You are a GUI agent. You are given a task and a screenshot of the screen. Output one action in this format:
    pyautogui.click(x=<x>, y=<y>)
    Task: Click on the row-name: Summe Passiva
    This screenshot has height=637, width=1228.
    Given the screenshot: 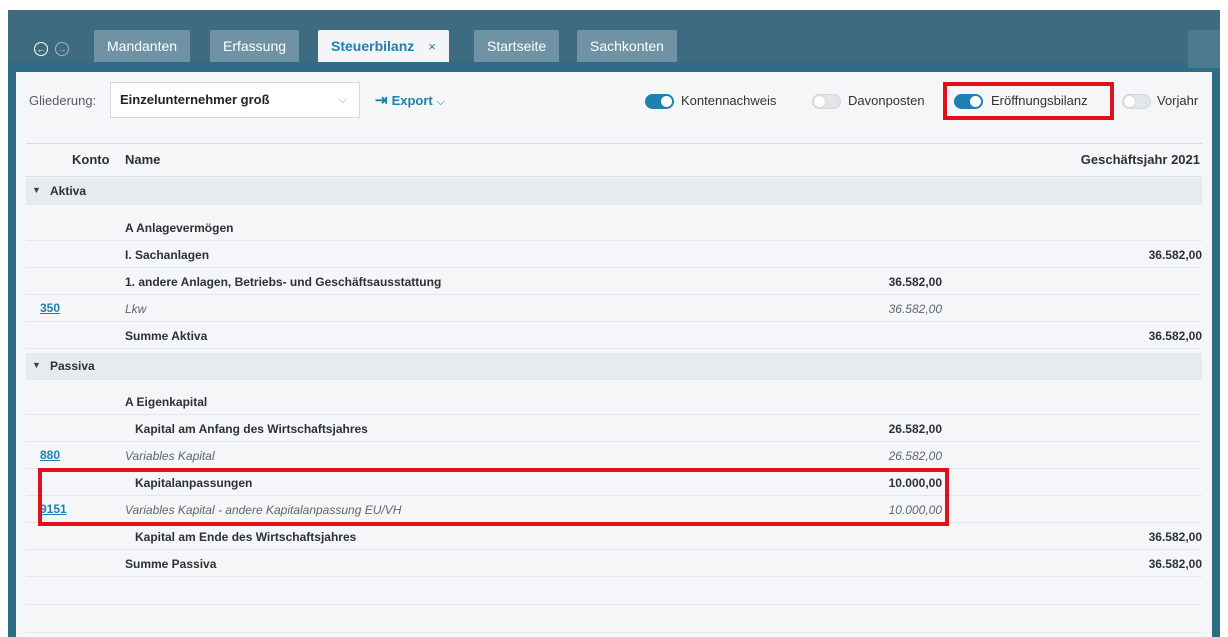 What is the action you would take?
    pyautogui.click(x=171, y=564)
    